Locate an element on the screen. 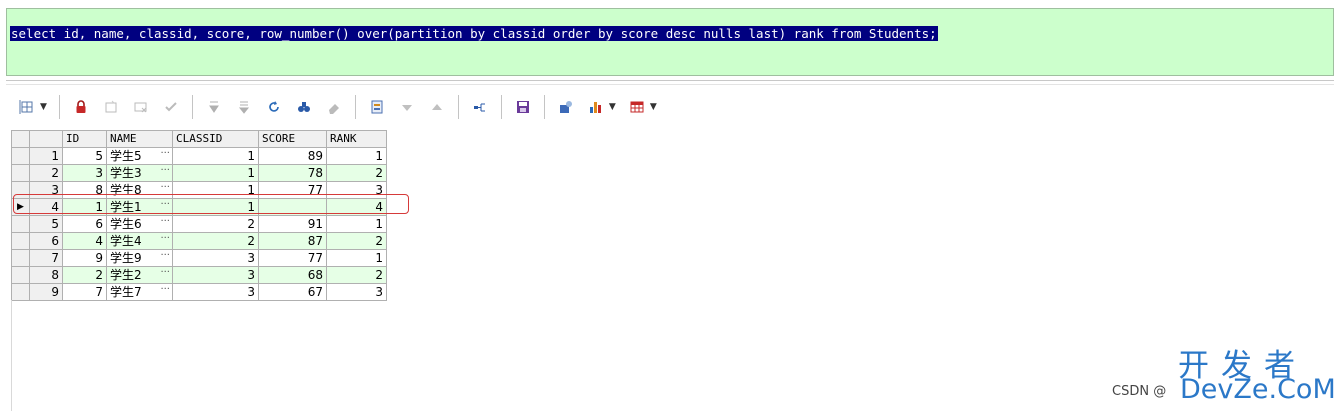  cell-score: 87 is located at coordinates (292, 241).